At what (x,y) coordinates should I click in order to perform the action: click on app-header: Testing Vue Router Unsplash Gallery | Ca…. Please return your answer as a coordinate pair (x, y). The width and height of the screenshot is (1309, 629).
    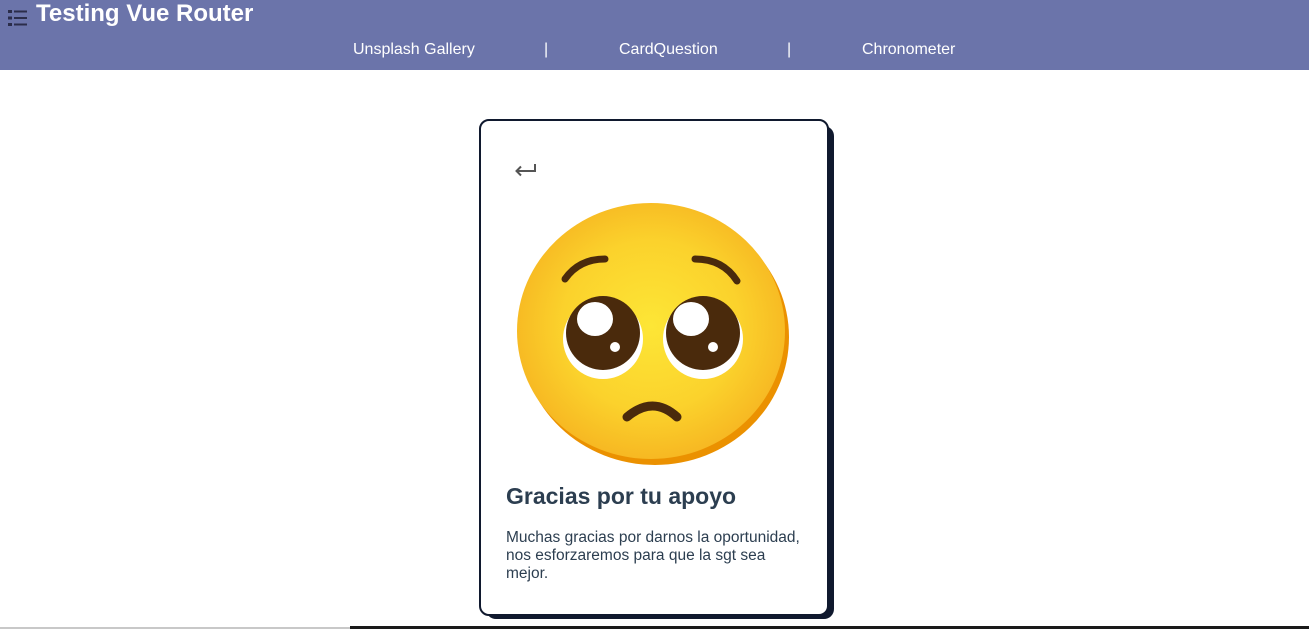
    Looking at the image, I should click on (654, 35).